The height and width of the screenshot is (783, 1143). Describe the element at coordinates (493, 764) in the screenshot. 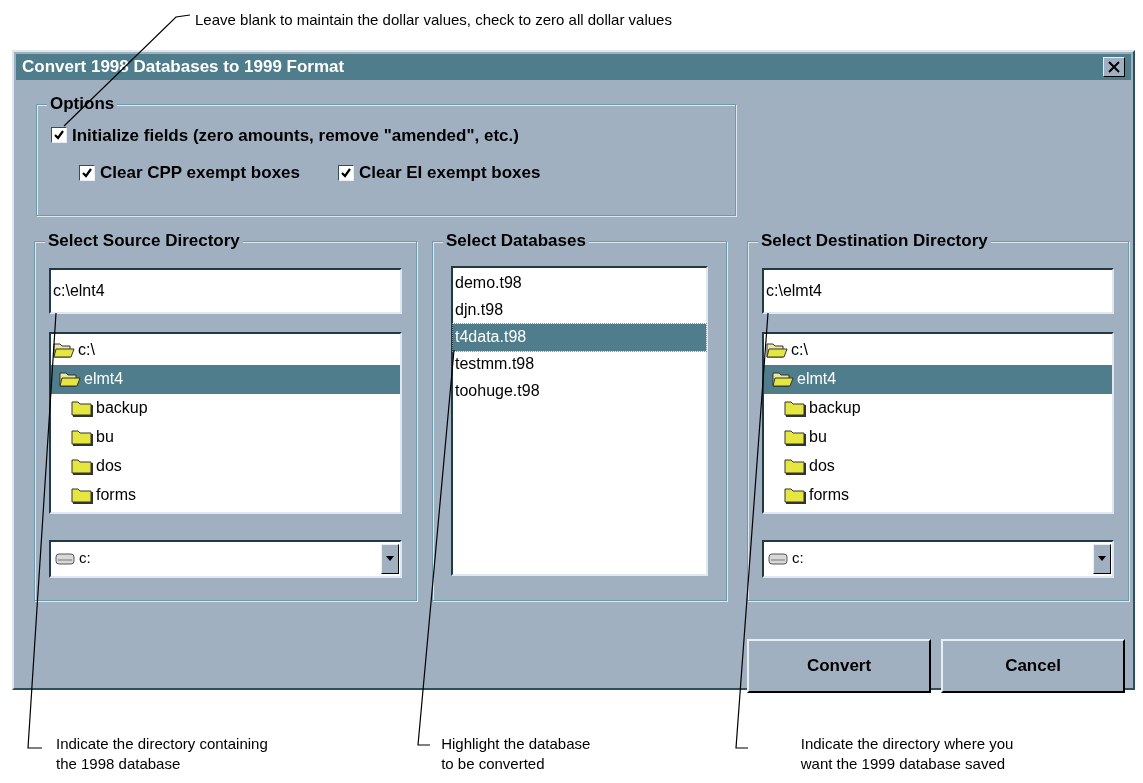

I see `callout-text: to be converted` at that location.